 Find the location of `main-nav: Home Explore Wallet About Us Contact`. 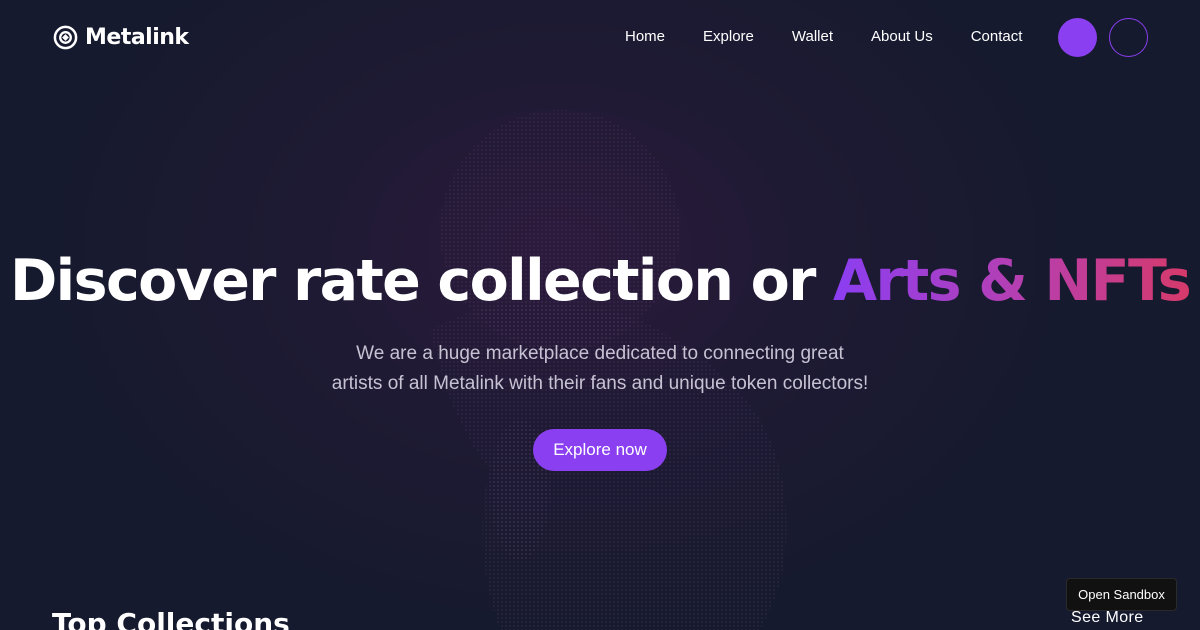

main-nav: Home Explore Wallet About Us Contact is located at coordinates (823, 37).